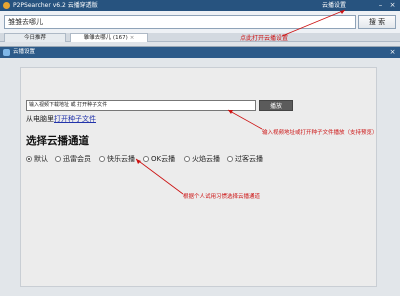 Image resolution: width=400 pixels, height=296 pixels. I want to click on play-button: 播放, so click(276, 105).